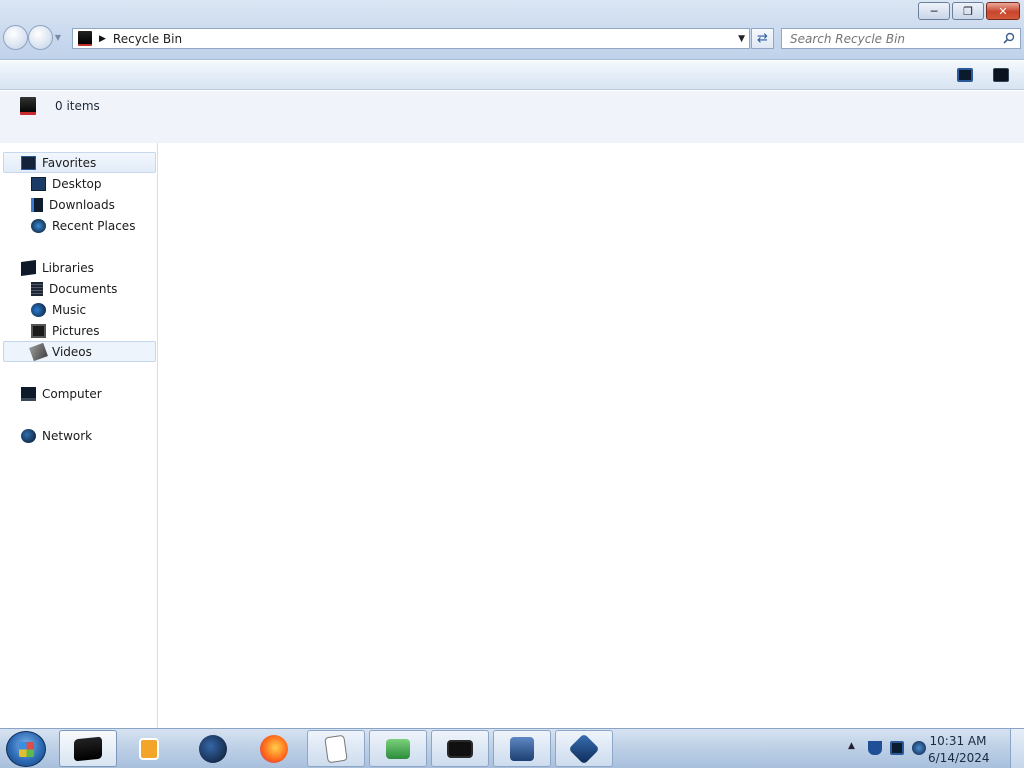 The width and height of the screenshot is (1024, 768). I want to click on nav-label: Libraries, so click(68, 267).